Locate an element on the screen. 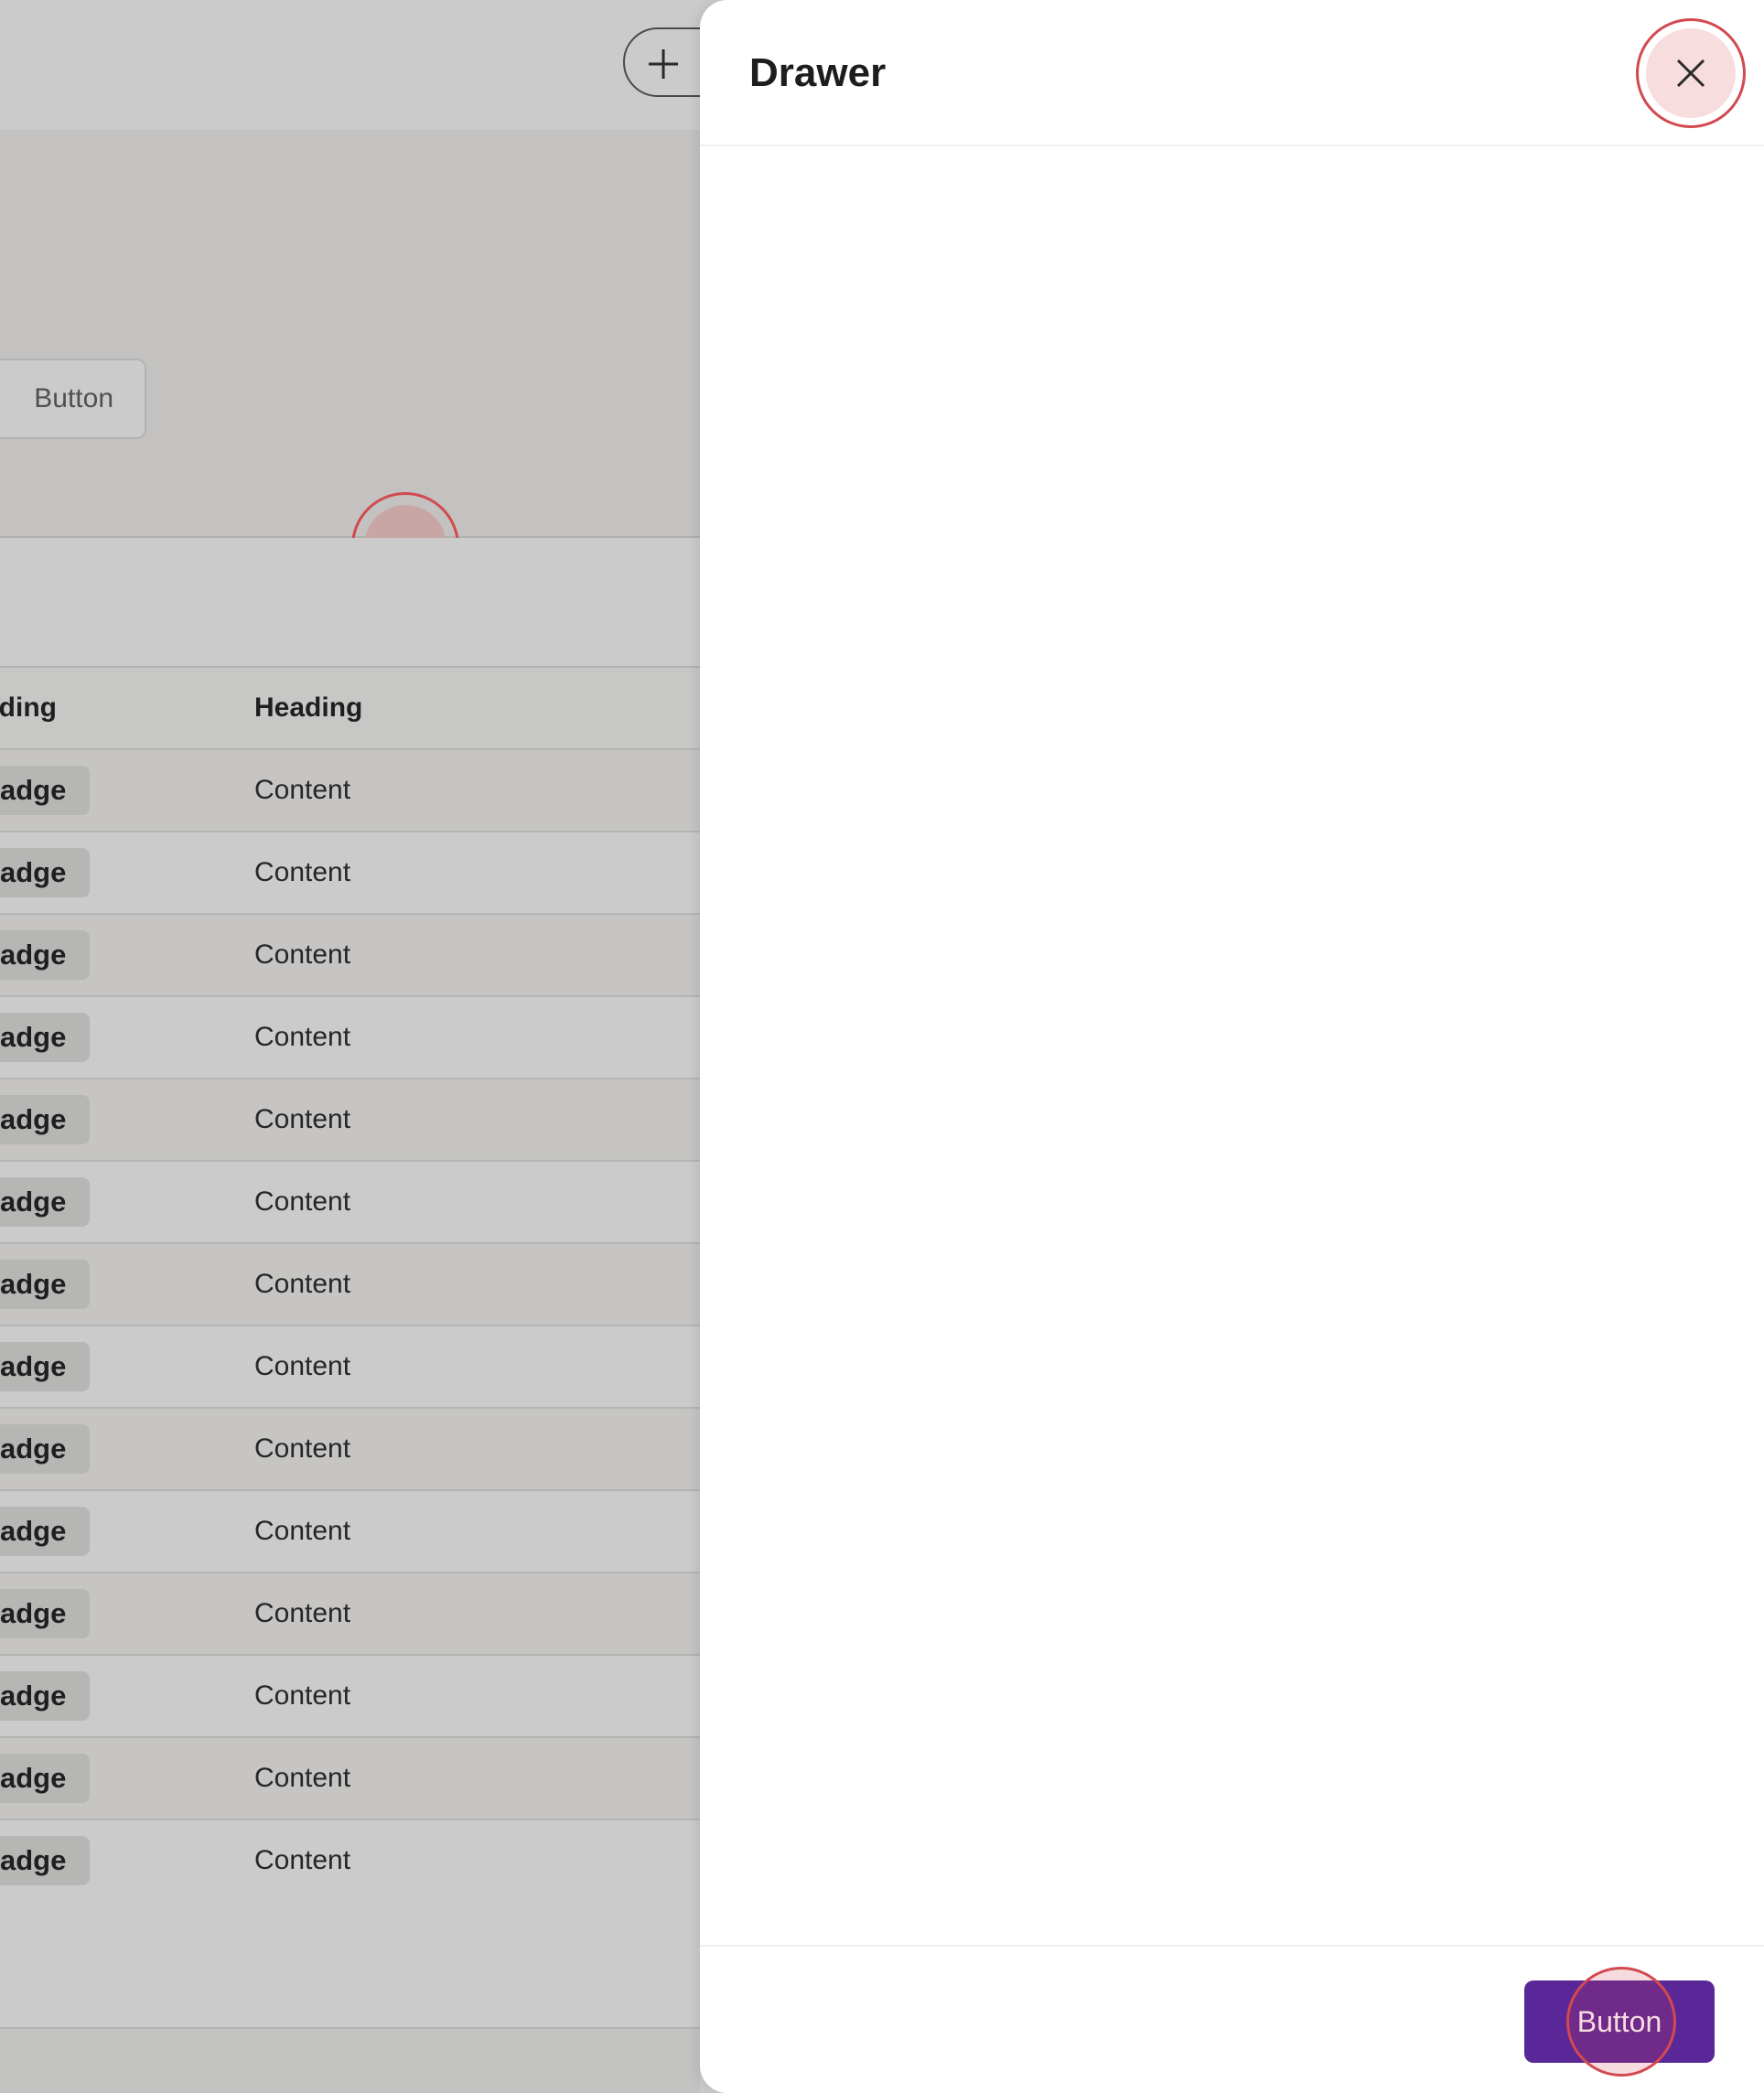  add-button is located at coordinates (661, 62).